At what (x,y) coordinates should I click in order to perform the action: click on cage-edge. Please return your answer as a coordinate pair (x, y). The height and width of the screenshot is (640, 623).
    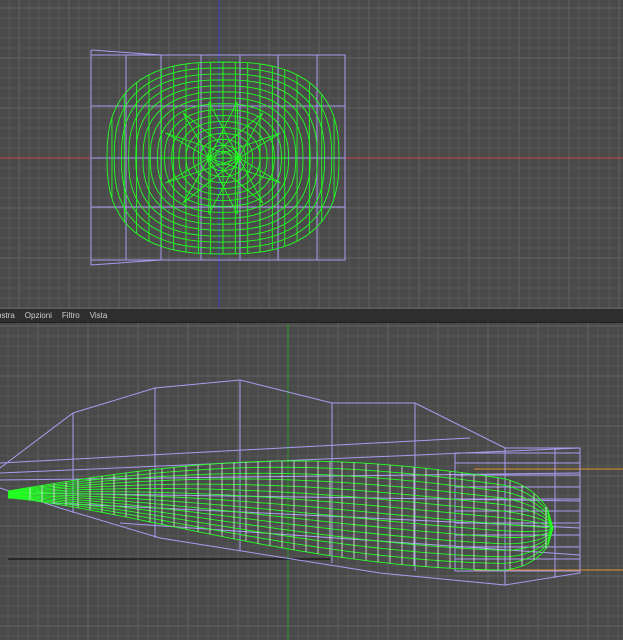
    Looking at the image, I should click on (235, 450).